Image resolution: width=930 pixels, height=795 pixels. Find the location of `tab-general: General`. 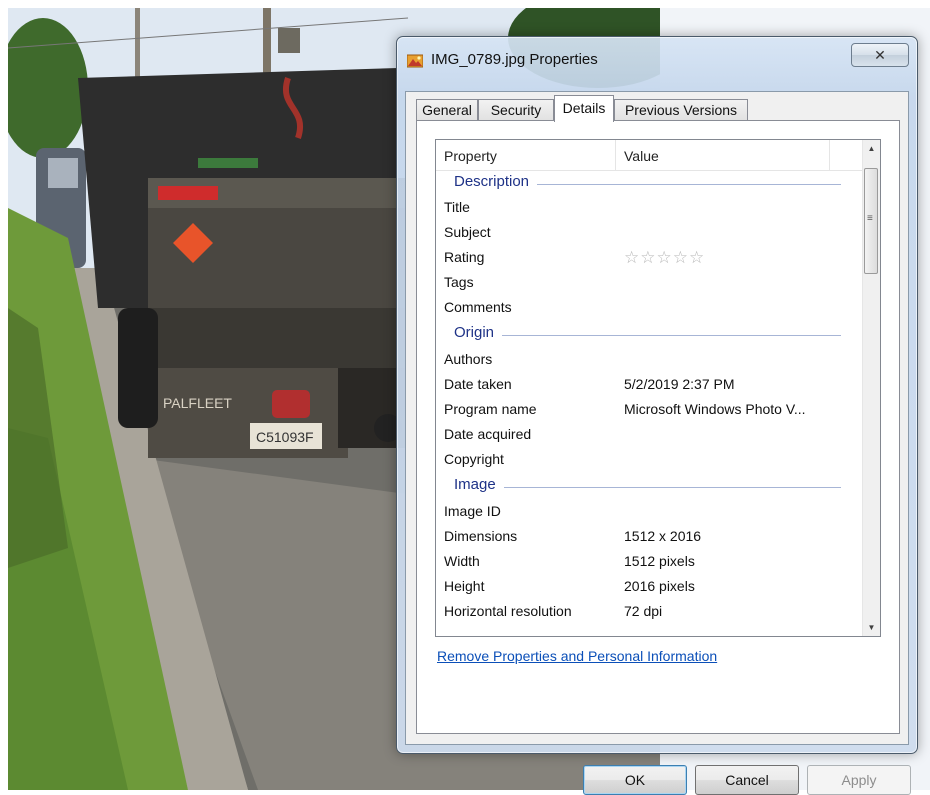

tab-general: General is located at coordinates (447, 110).